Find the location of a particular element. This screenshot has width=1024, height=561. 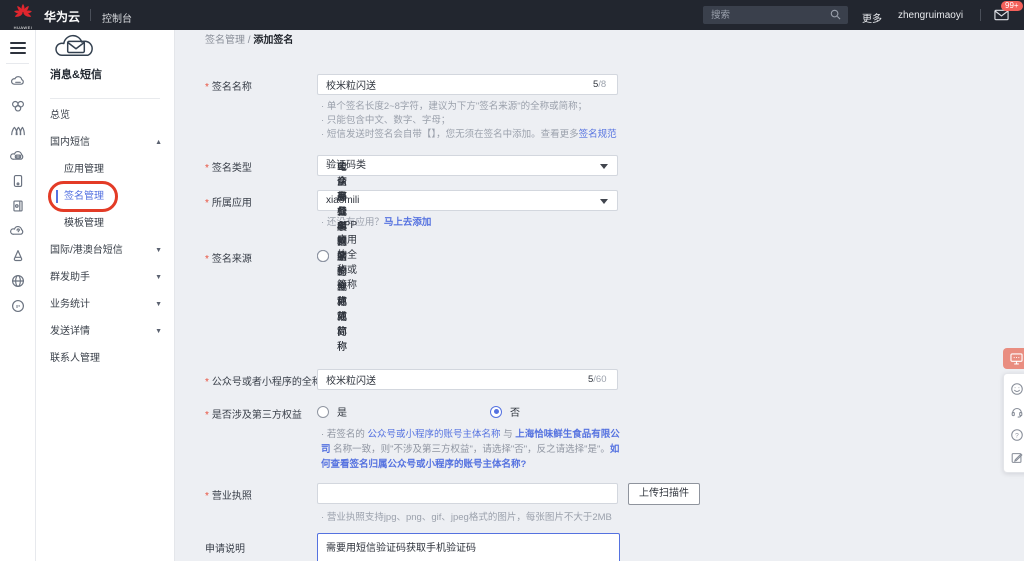

notification-badge: 99+ is located at coordinates (1012, 6).